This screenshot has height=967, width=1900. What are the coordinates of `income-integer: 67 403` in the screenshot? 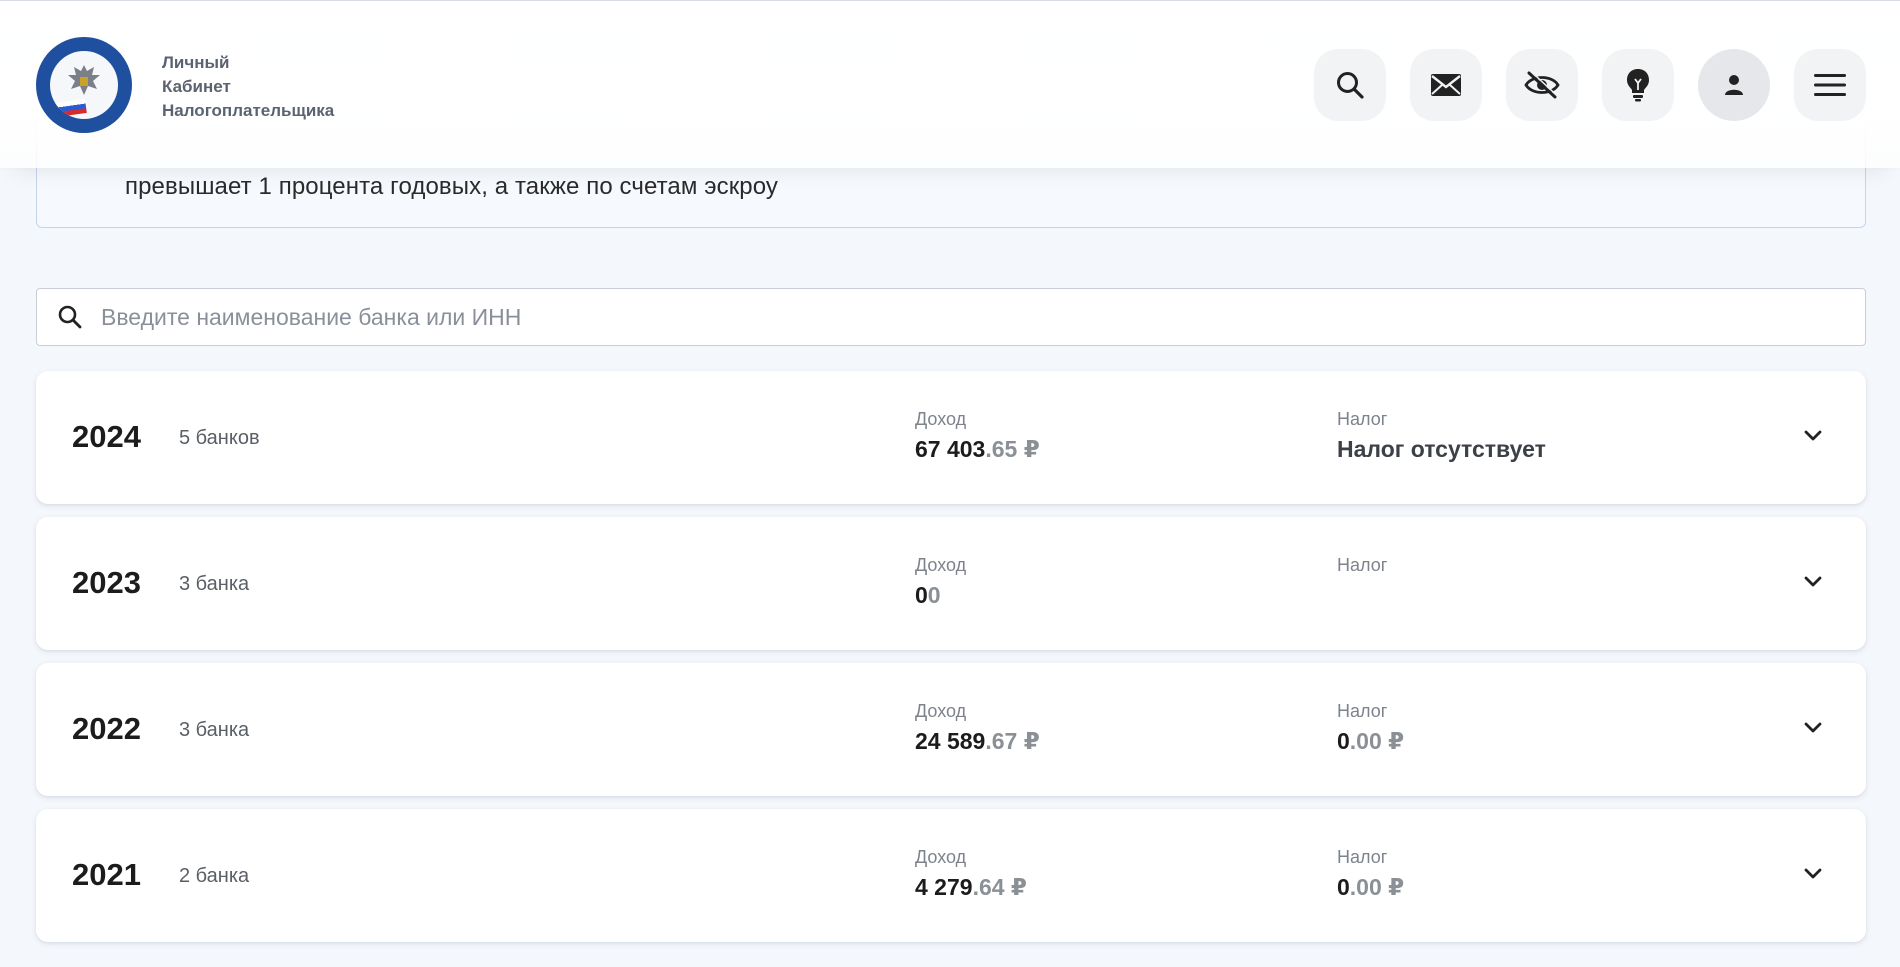 It's located at (950, 449).